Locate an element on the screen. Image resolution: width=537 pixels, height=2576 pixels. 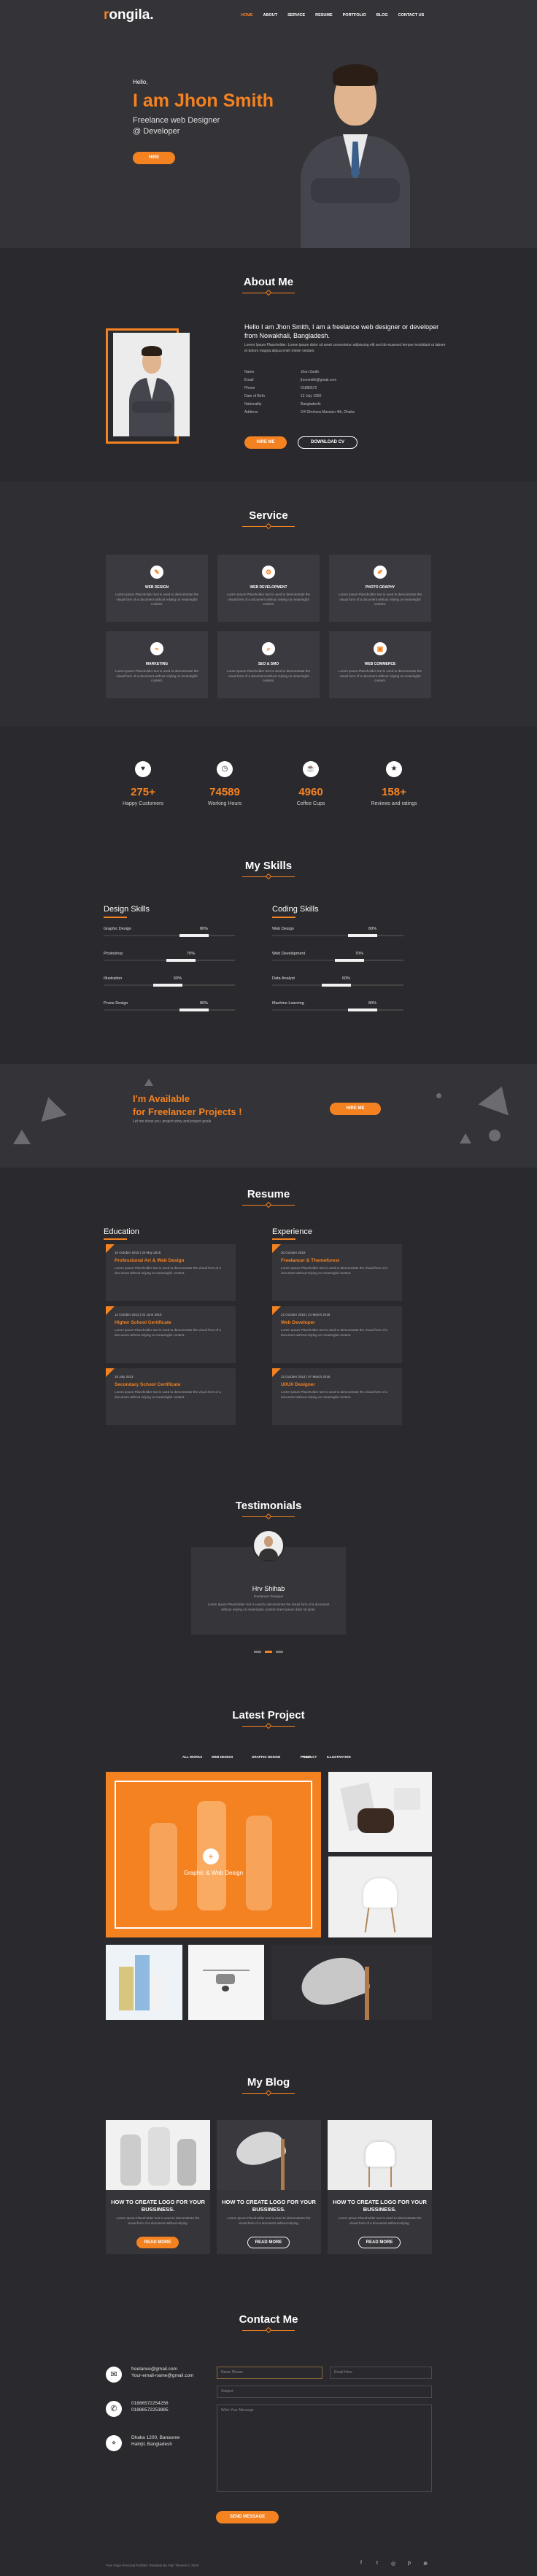
projects-title: Latest Project is located at coordinates (269, 1715).